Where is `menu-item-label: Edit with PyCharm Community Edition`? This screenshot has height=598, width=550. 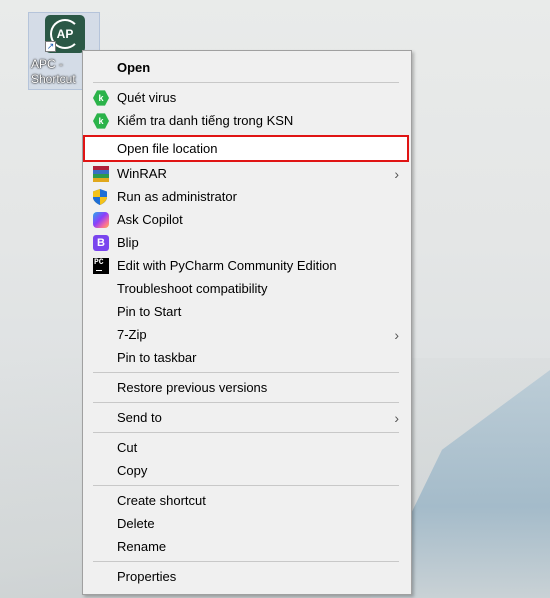
menu-item-label: Edit with PyCharm Community Edition is located at coordinates (227, 265).